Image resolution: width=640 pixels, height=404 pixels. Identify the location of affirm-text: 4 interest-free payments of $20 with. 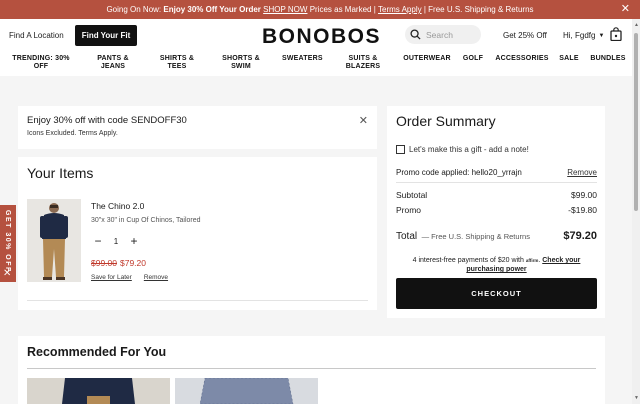
(468, 260).